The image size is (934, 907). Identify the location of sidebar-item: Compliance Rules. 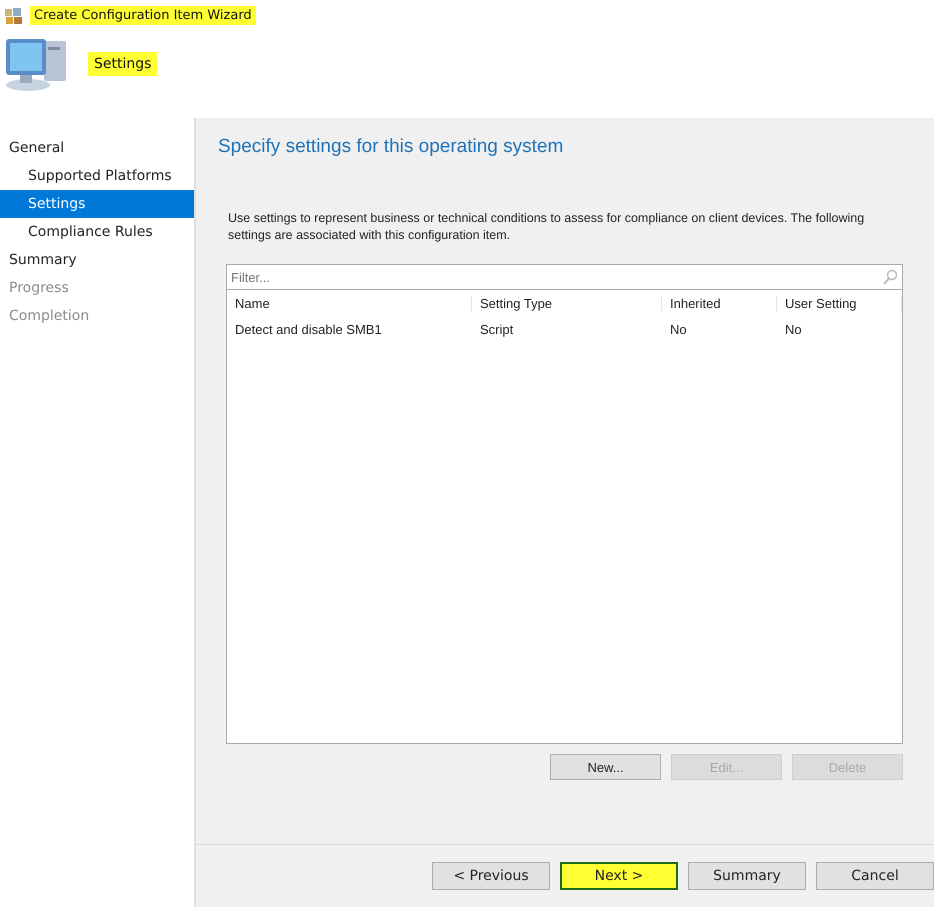
(97, 232).